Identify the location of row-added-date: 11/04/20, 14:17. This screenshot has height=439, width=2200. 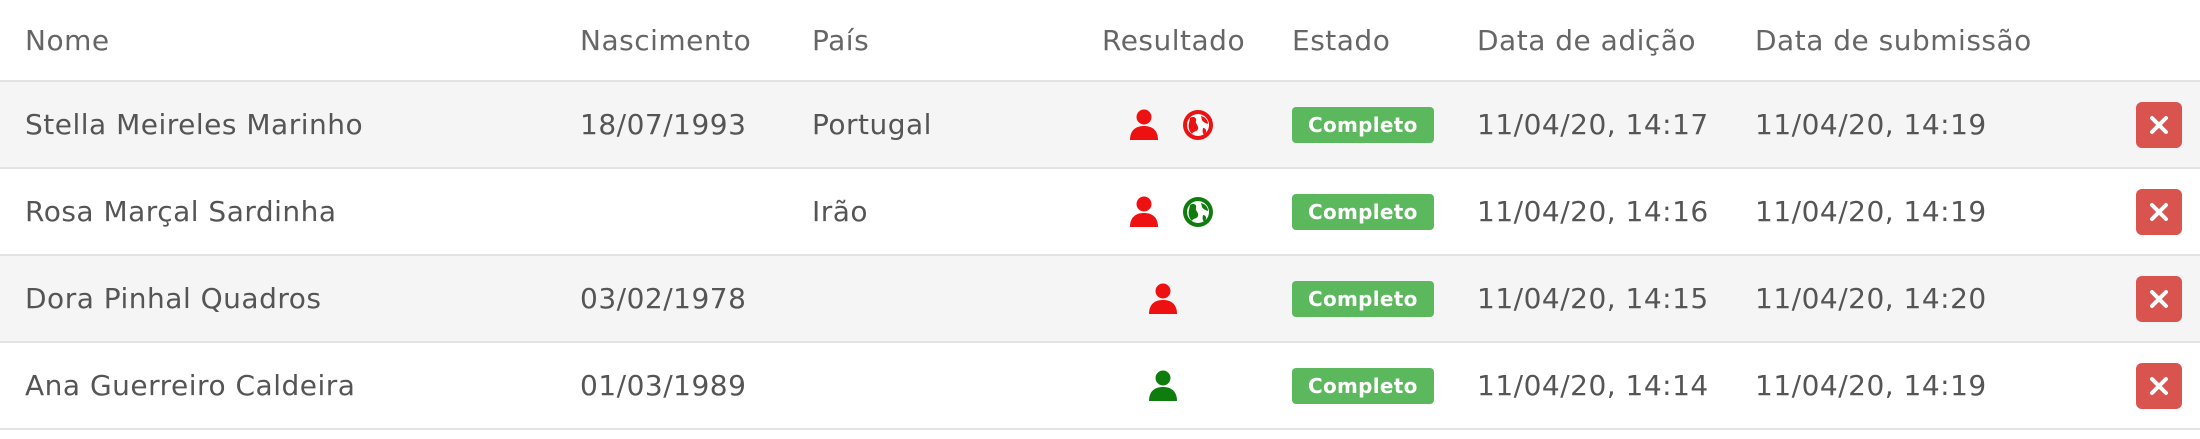
(1593, 124).